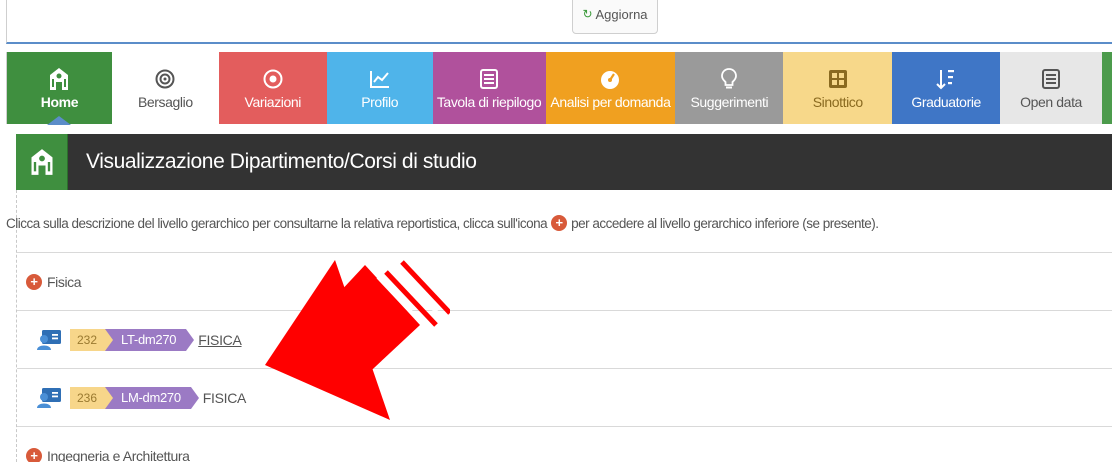 Image resolution: width=1112 pixels, height=462 pixels. I want to click on course-code-badge: 236, so click(92, 397).